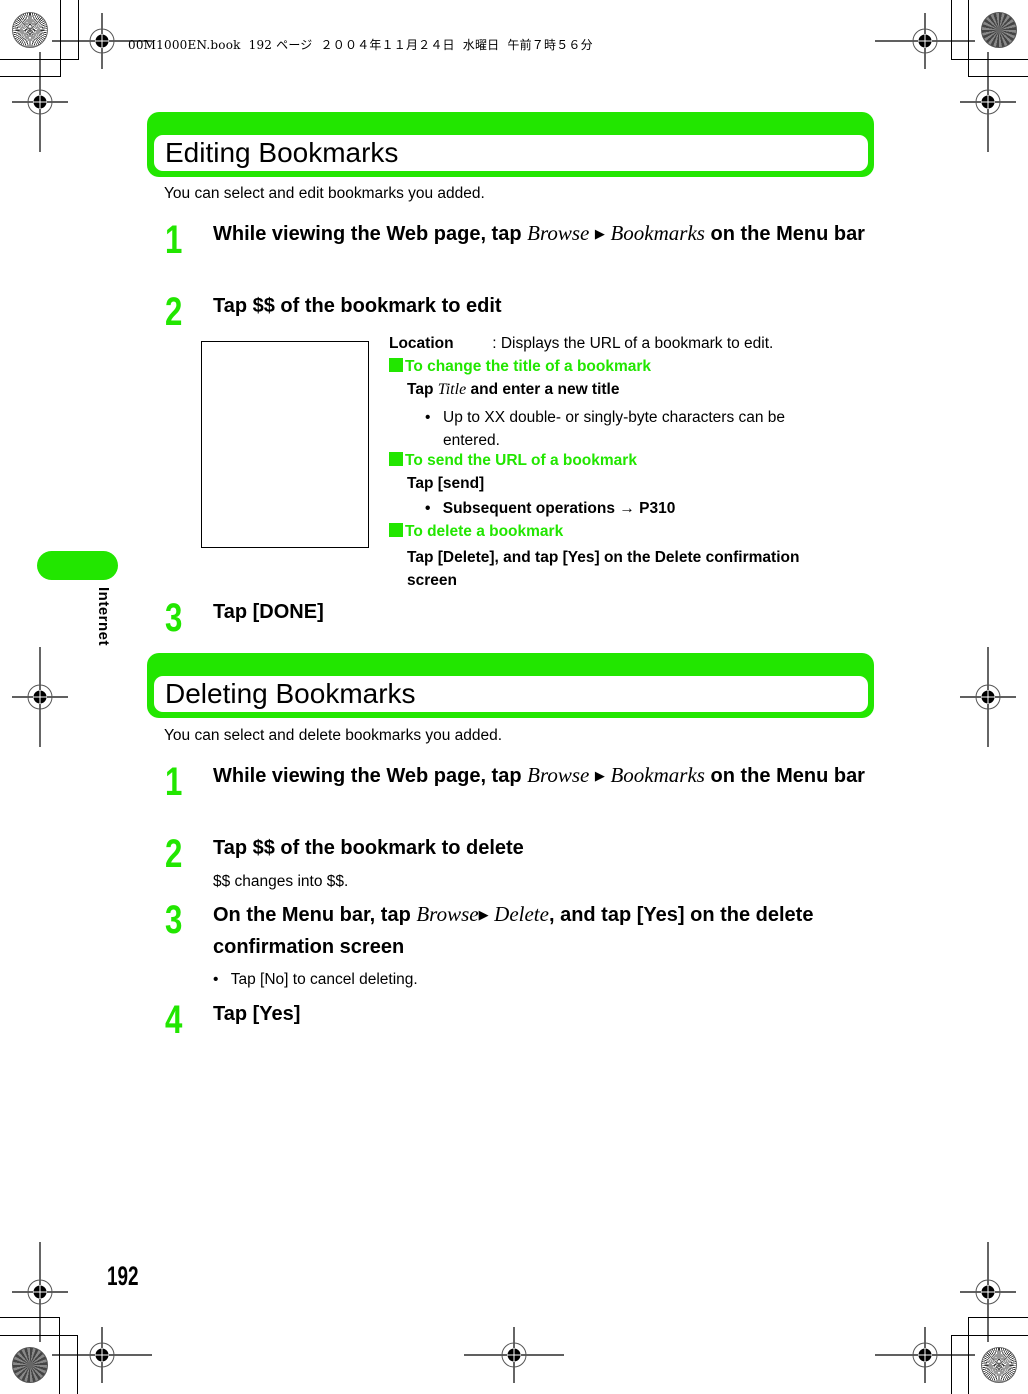  Describe the element at coordinates (513, 389) in the screenshot. I see `subsection-action: Tap Title and enter a new title` at that location.